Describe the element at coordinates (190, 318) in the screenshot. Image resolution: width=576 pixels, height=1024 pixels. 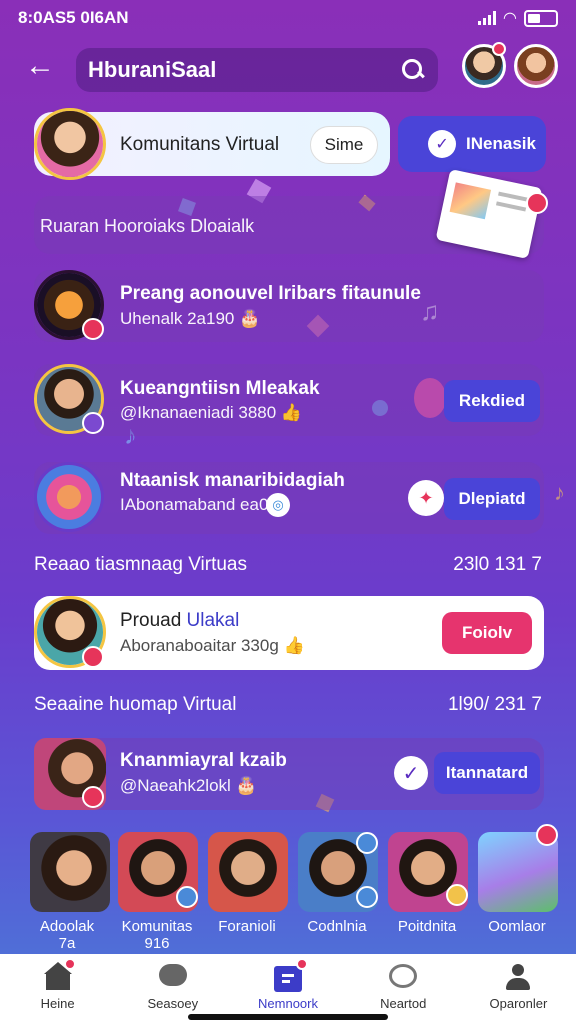
I see `item-subtitle: Uhenalk 2a190 🎂` at that location.